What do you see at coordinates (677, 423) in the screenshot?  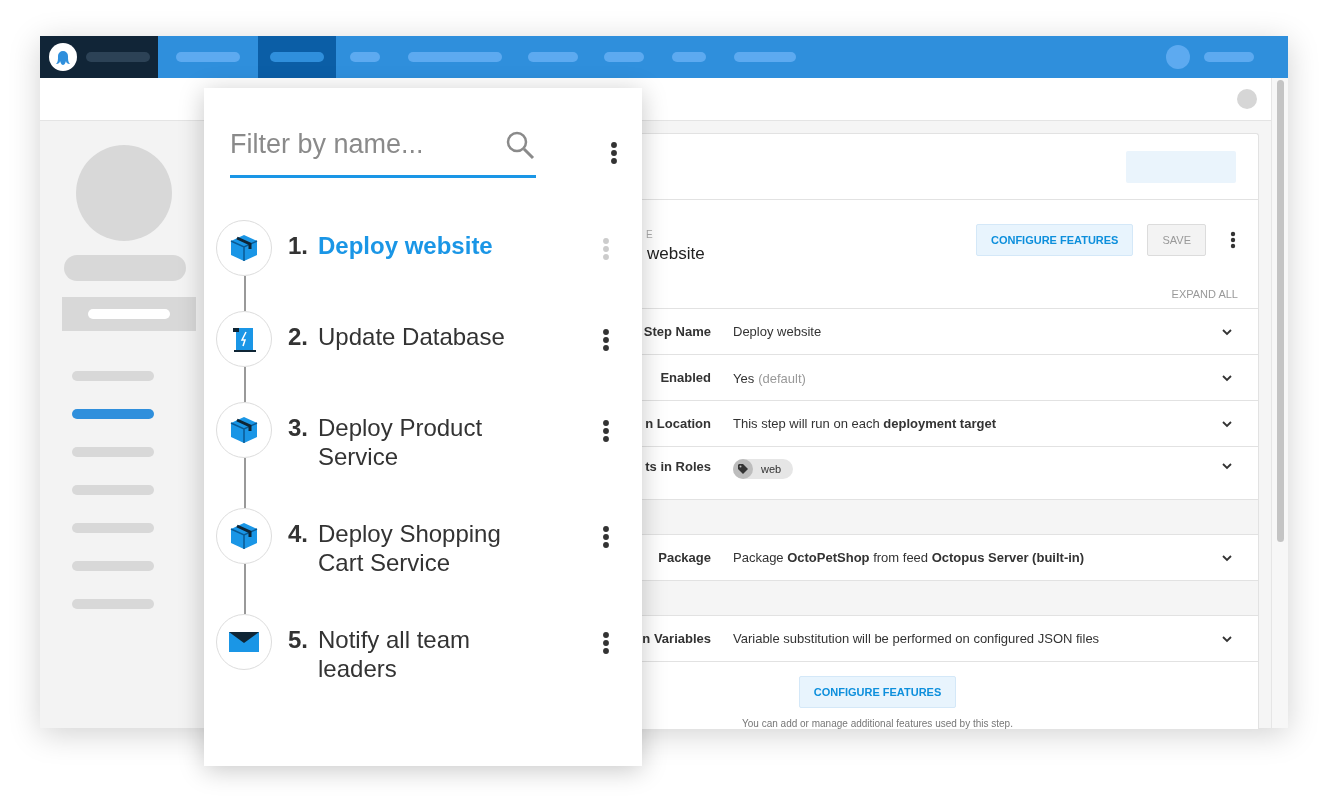 I see `field-label: n Location` at bounding box center [677, 423].